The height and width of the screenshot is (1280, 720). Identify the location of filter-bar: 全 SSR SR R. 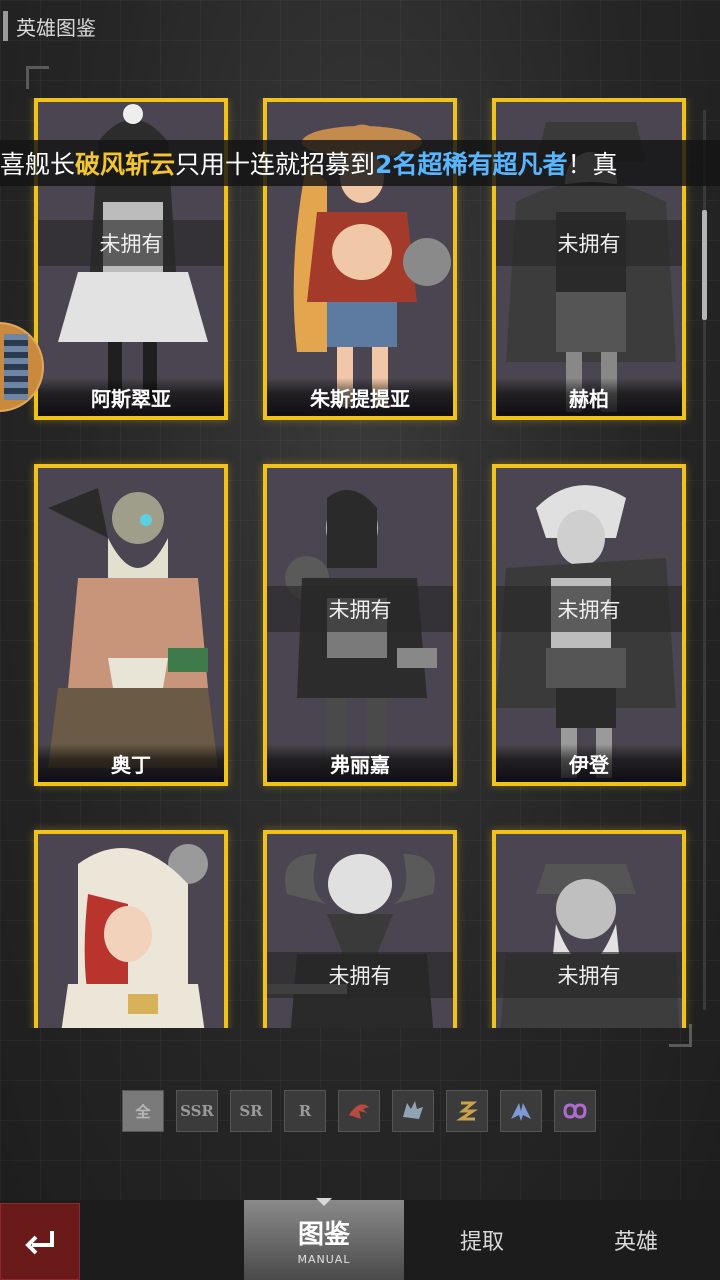
(359, 1111).